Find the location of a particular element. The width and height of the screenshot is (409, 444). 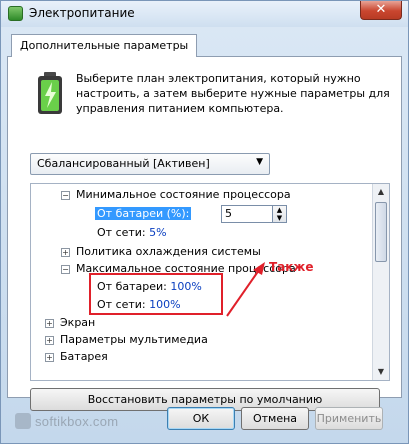

close-button: ✕ is located at coordinates (381, 10).